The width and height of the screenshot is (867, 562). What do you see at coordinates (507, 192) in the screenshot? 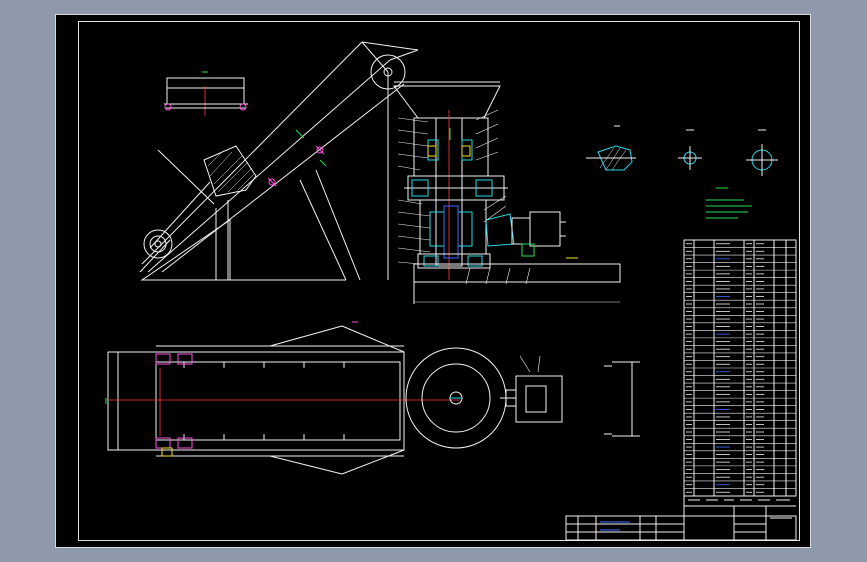
I see `crusher-sectional-view` at bounding box center [507, 192].